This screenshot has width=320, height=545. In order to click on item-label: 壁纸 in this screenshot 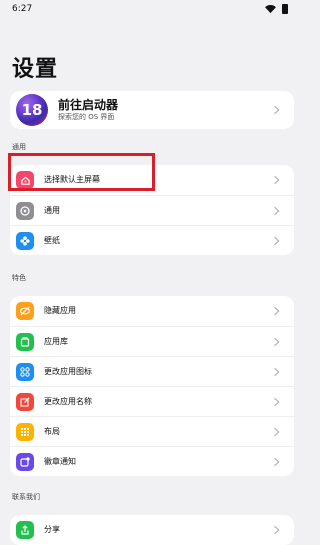, I will do `click(52, 240)`.